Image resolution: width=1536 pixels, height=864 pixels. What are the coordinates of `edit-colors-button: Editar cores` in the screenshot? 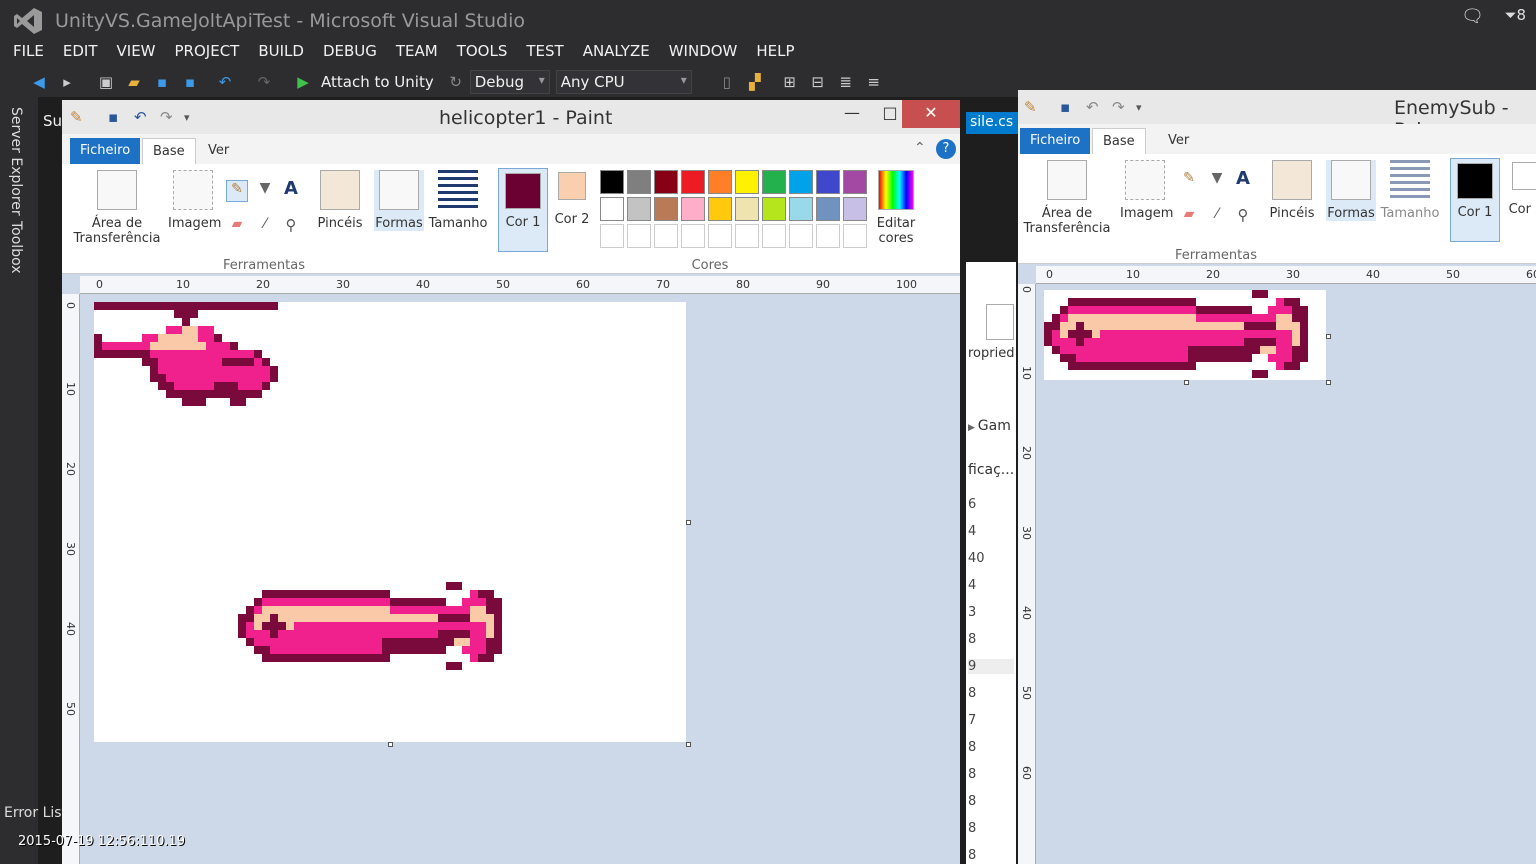 It's located at (896, 208).